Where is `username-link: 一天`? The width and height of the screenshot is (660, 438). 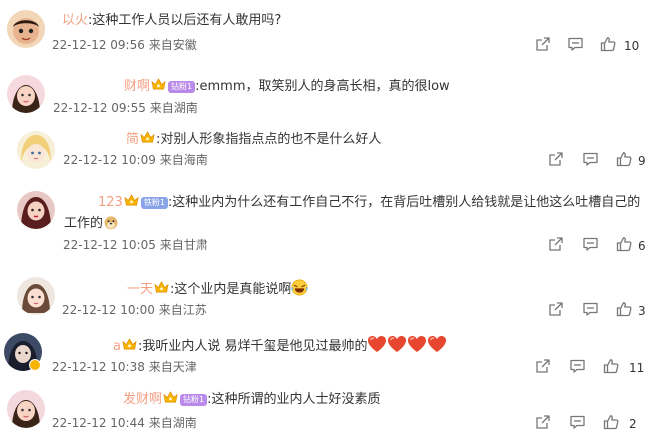
username-link: 一天 is located at coordinates (140, 289).